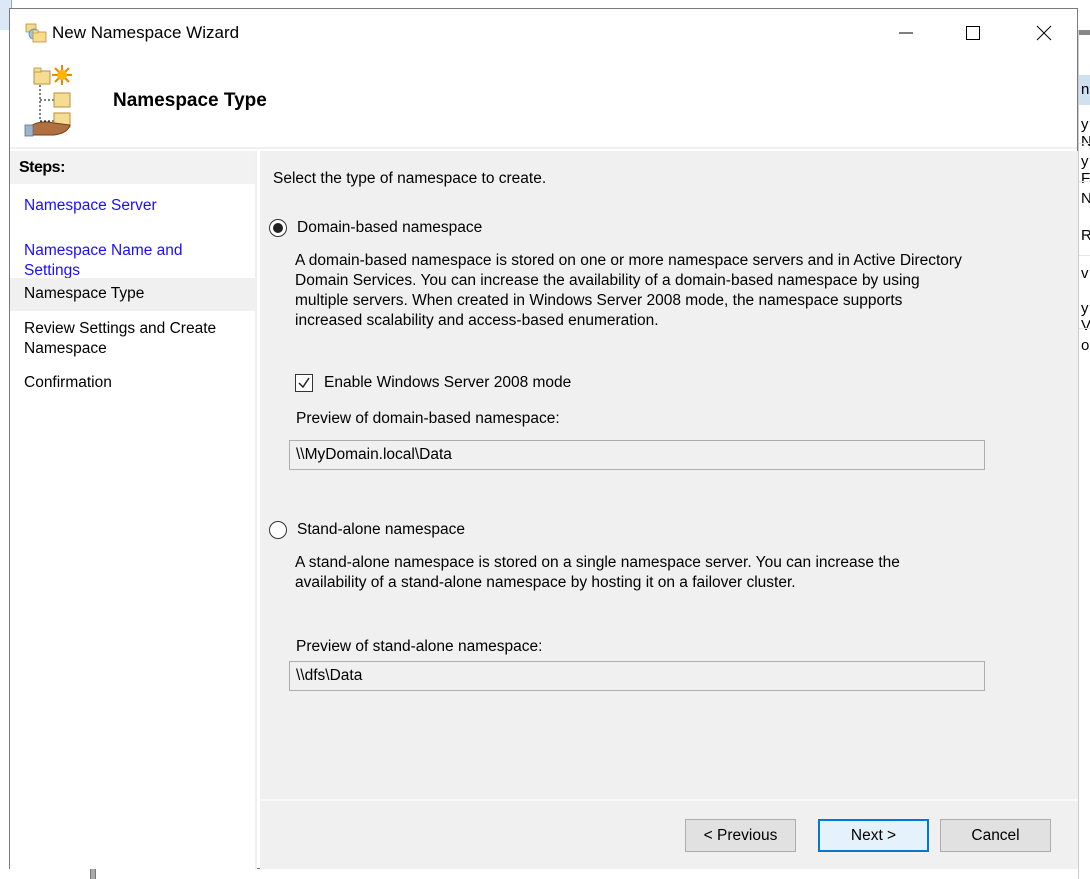  What do you see at coordinates (1085, 345) in the screenshot?
I see `background-fragment: o` at bounding box center [1085, 345].